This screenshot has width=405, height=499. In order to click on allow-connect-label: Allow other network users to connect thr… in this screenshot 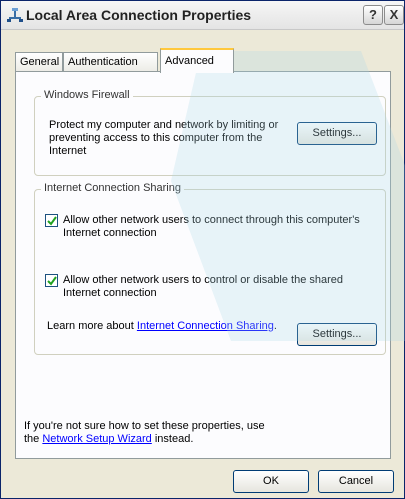, I will do `click(213, 227)`.